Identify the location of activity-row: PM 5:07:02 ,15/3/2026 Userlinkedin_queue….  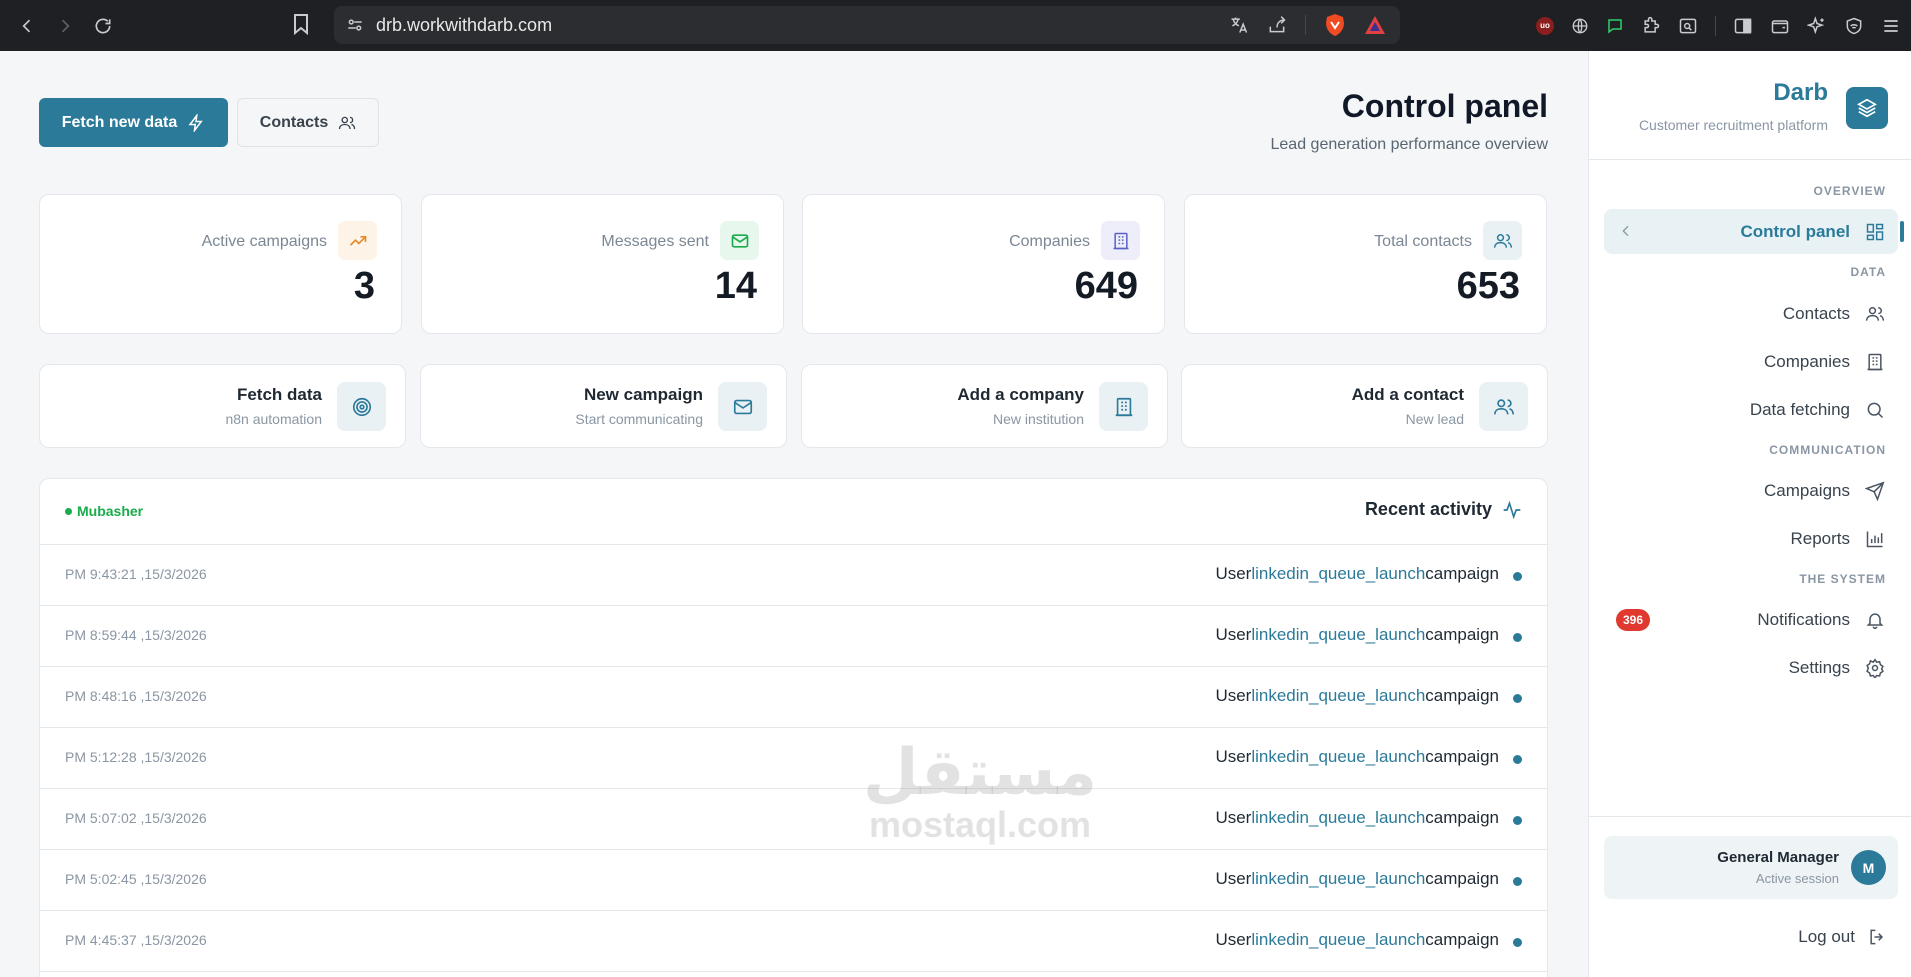
(793, 819).